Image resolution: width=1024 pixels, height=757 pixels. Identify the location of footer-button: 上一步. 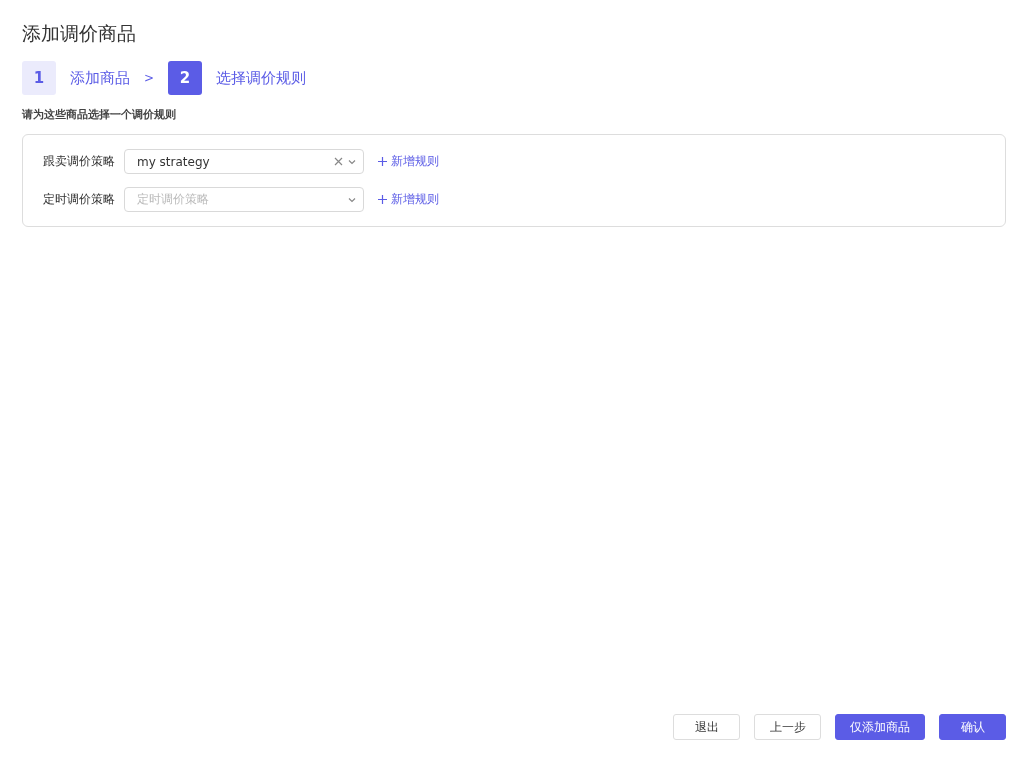
(787, 727).